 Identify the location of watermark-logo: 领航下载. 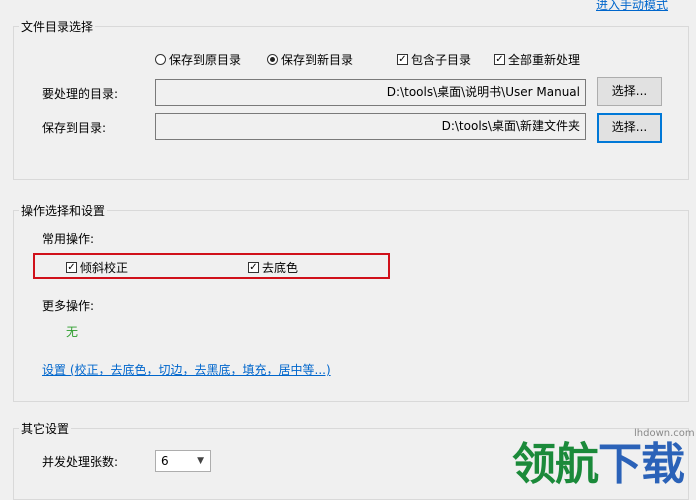
(598, 460).